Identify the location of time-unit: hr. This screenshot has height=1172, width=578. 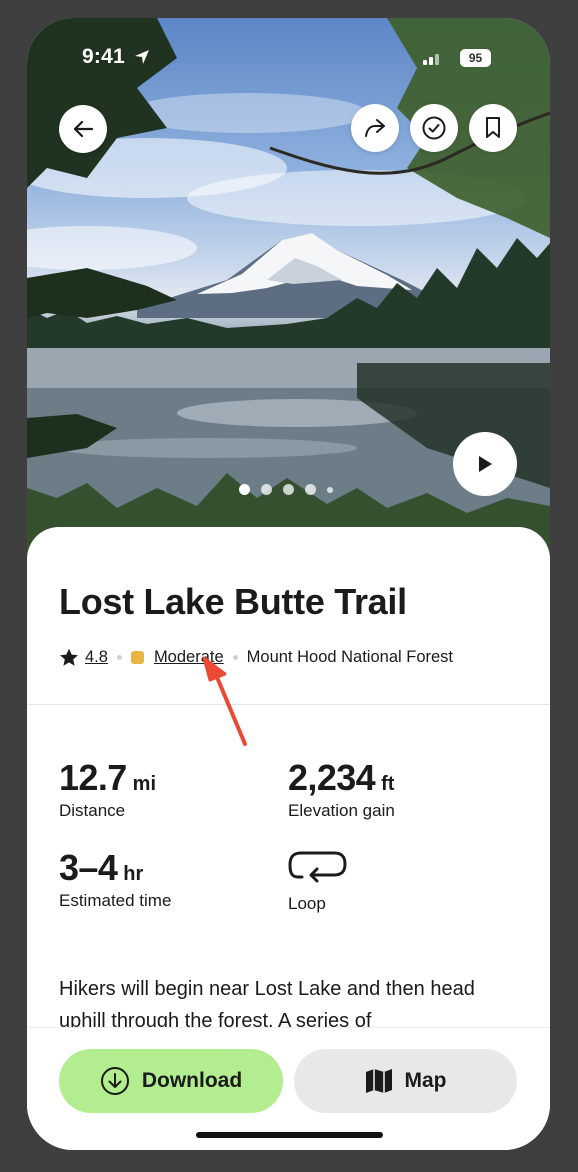
(133, 874).